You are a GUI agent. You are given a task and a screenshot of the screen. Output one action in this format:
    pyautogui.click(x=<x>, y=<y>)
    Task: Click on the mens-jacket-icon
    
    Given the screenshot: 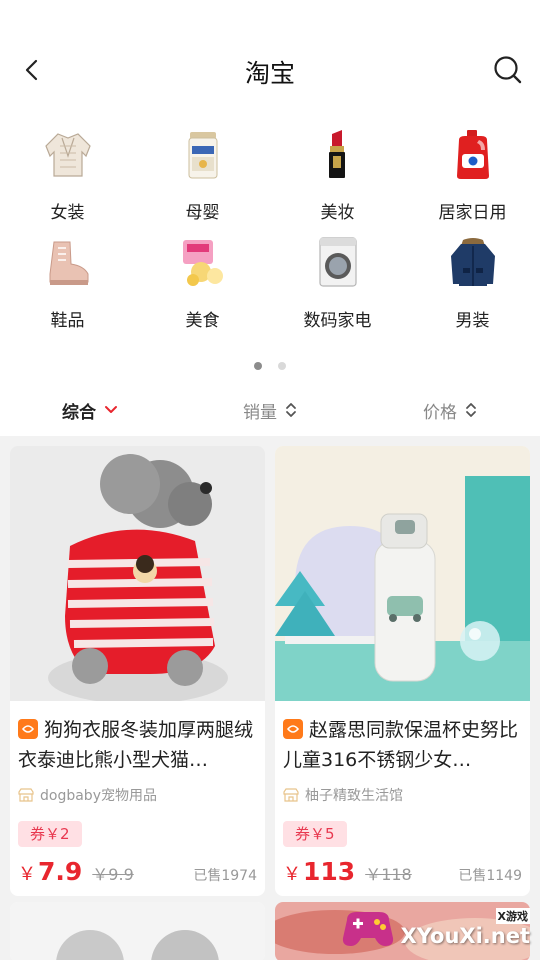 What is the action you would take?
    pyautogui.click(x=473, y=262)
    